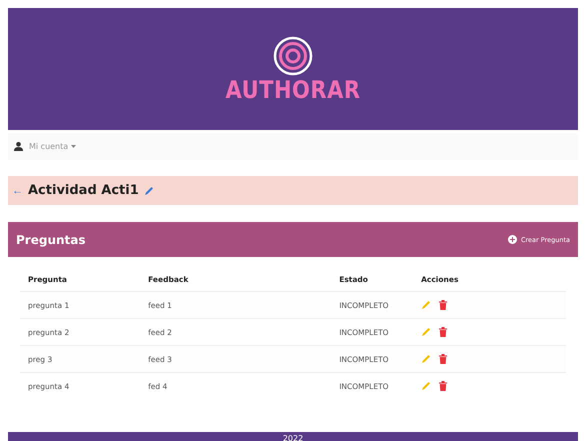 The image size is (586, 441). What do you see at coordinates (293, 437) in the screenshot?
I see `footer-text: 2022` at bounding box center [293, 437].